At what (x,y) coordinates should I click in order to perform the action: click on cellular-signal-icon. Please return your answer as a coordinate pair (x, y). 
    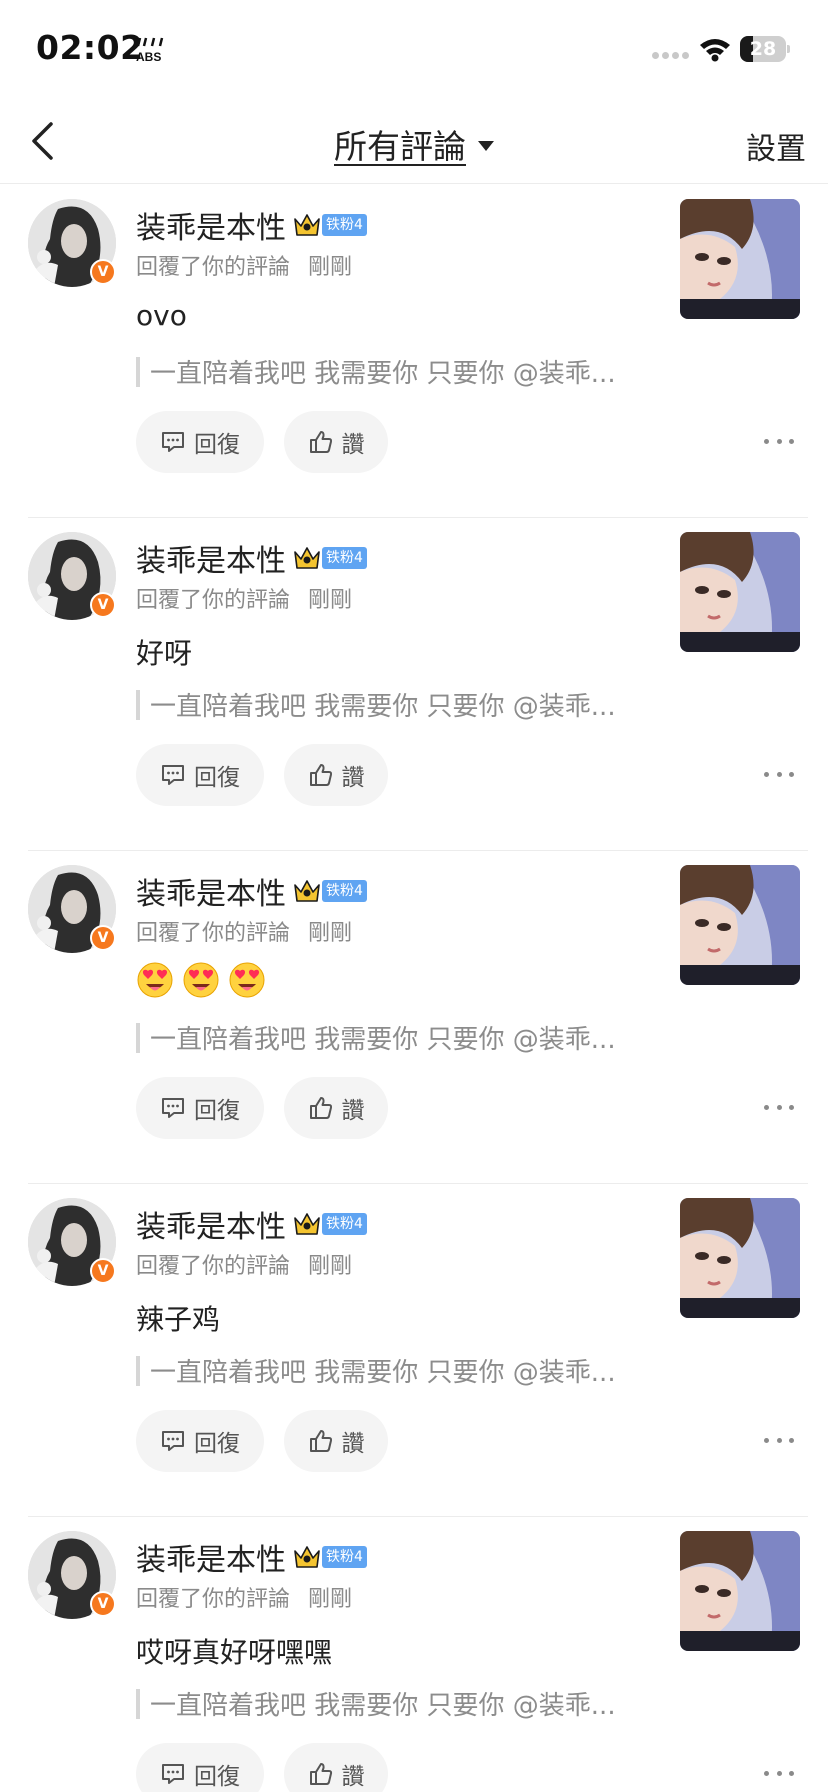
    Looking at the image, I should click on (670, 55).